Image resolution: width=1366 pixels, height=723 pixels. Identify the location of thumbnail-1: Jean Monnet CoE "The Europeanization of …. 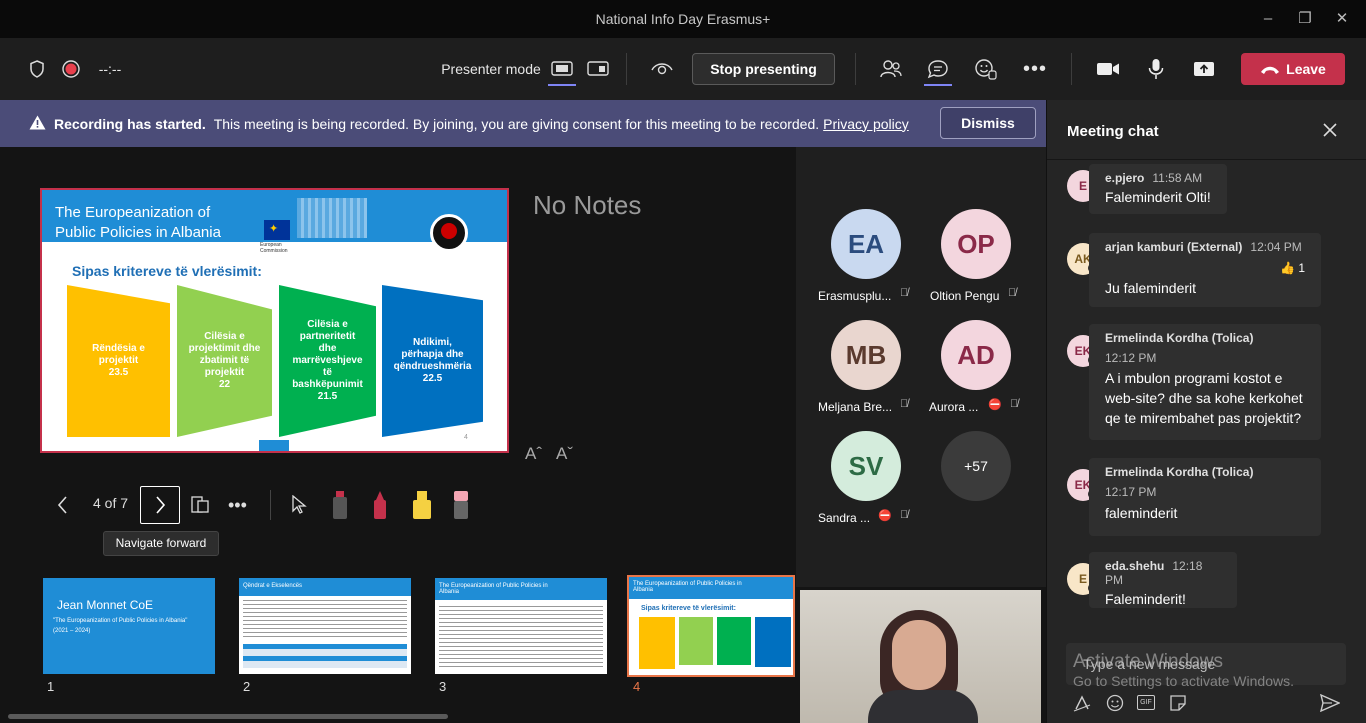
(129, 626).